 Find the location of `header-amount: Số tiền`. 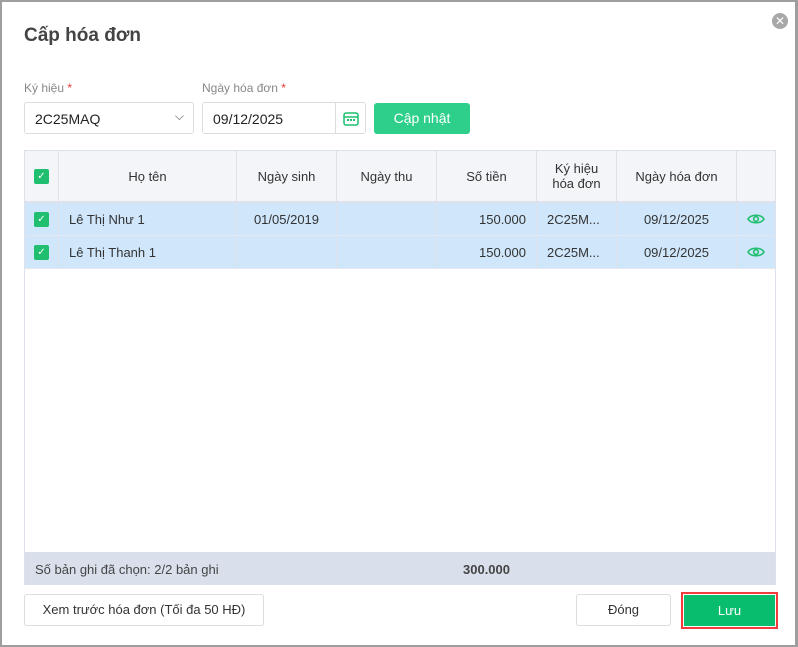

header-amount: Số tiền is located at coordinates (487, 176).